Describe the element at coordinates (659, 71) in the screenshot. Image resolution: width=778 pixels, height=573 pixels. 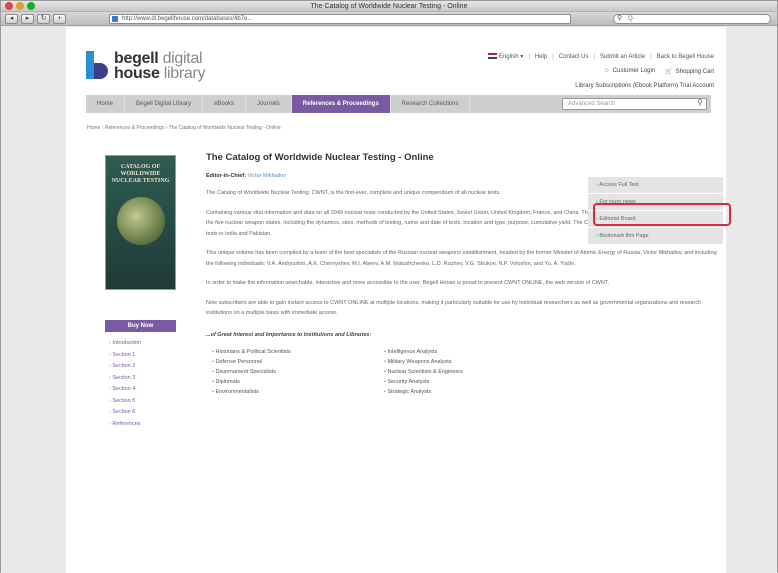
I see `account-links: ☺ Customer Login 🛒 Shopping Cart` at that location.